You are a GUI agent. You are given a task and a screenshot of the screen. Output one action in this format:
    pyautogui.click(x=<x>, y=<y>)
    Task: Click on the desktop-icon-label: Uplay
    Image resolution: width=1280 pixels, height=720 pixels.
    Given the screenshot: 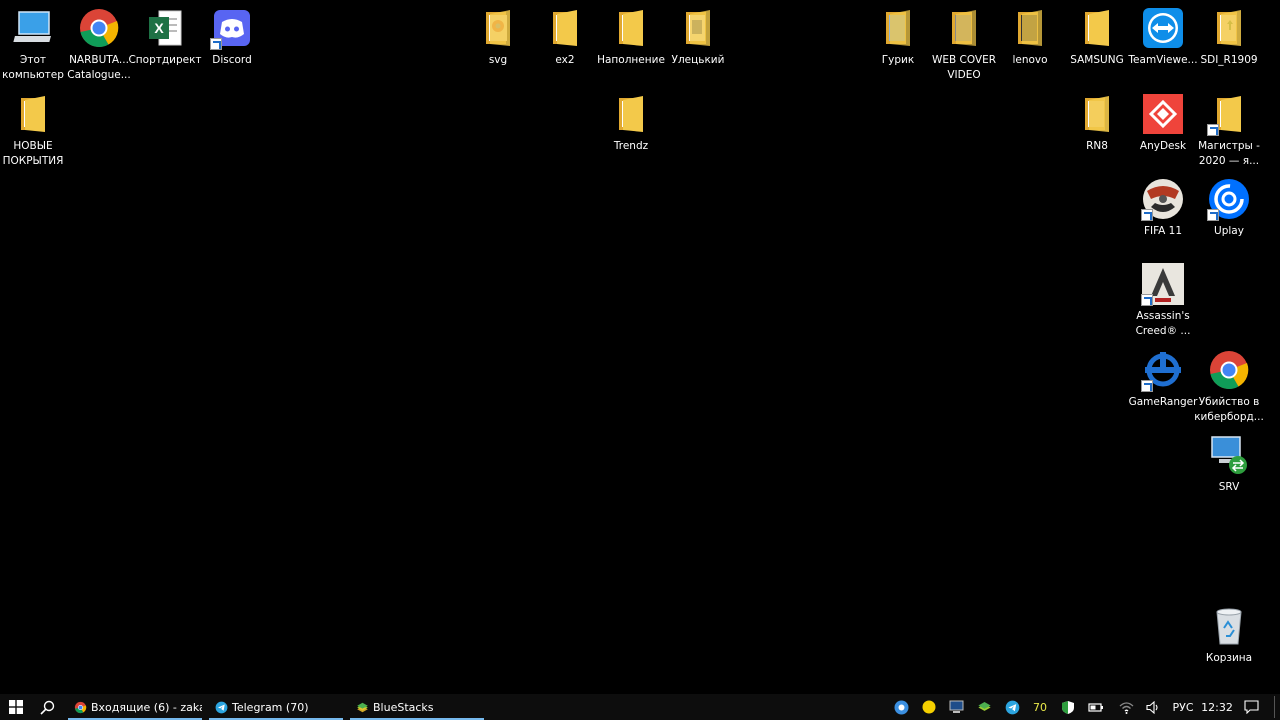 What is the action you would take?
    pyautogui.click(x=1229, y=231)
    